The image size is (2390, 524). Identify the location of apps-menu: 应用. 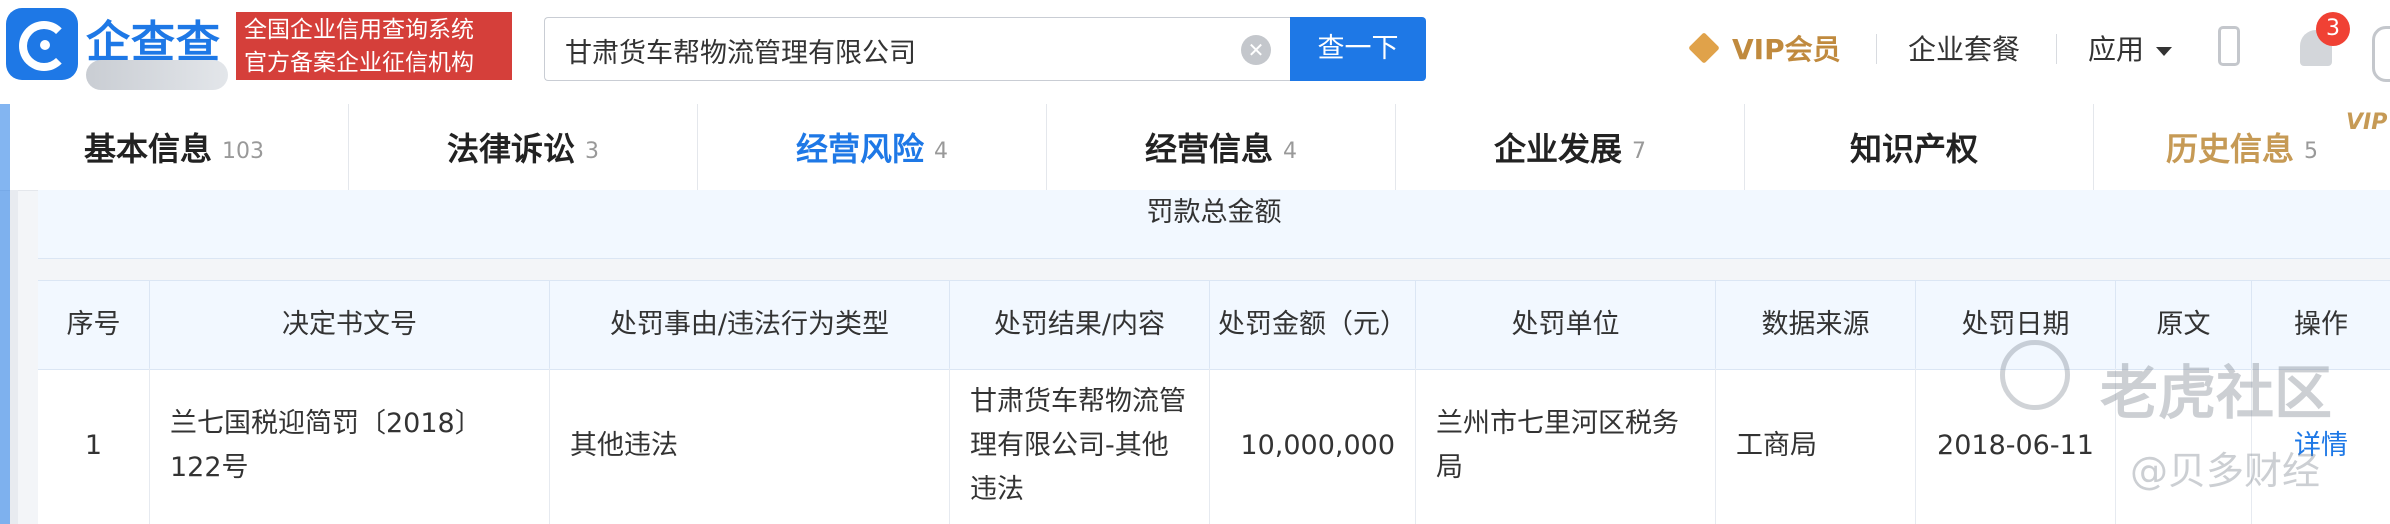
(2130, 48).